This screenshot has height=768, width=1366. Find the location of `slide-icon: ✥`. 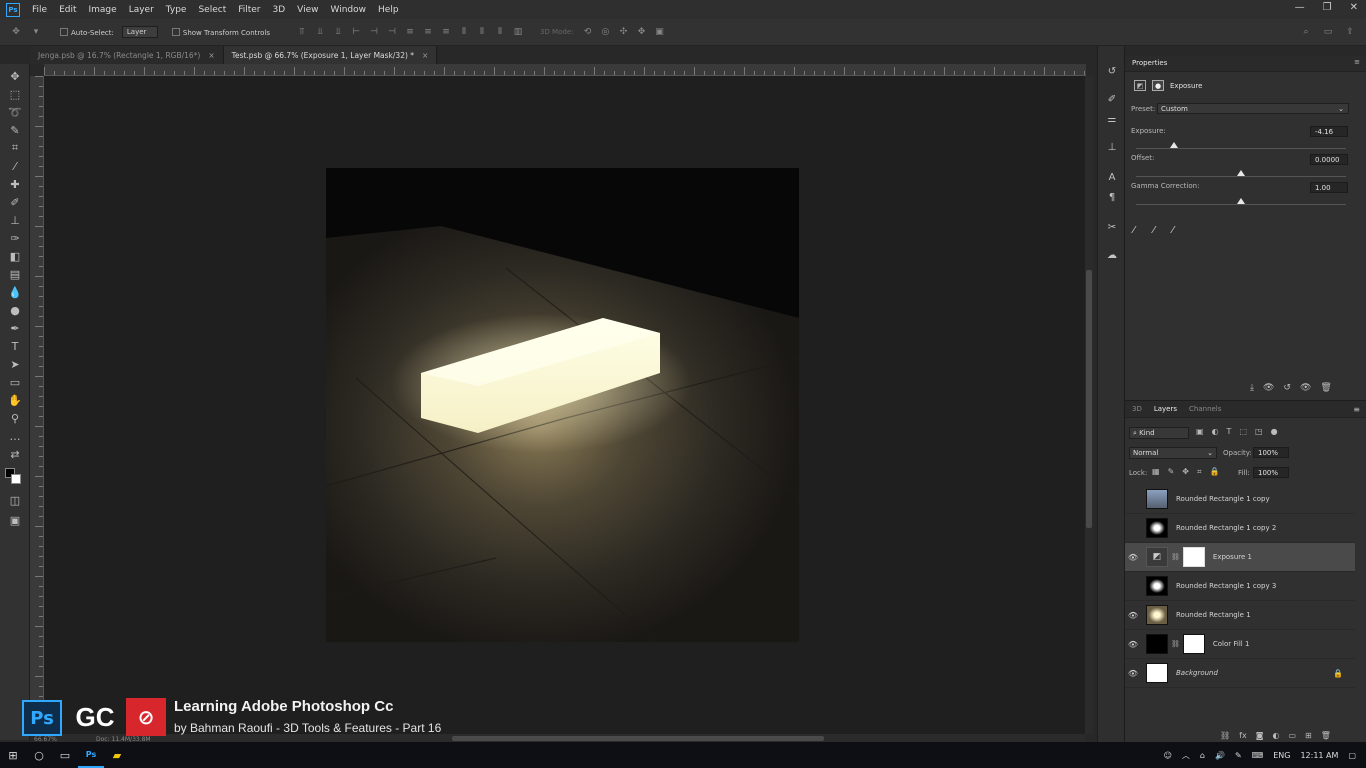

slide-icon: ✥ is located at coordinates (641, 32).